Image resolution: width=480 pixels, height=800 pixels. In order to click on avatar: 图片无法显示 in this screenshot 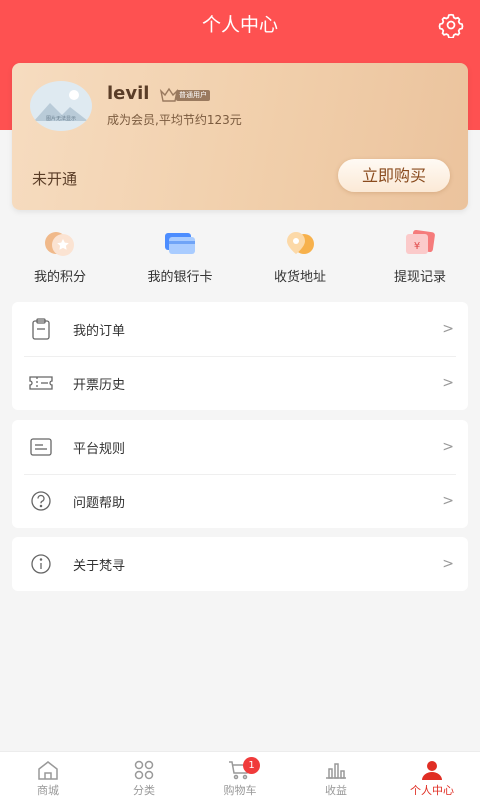, I will do `click(61, 106)`.